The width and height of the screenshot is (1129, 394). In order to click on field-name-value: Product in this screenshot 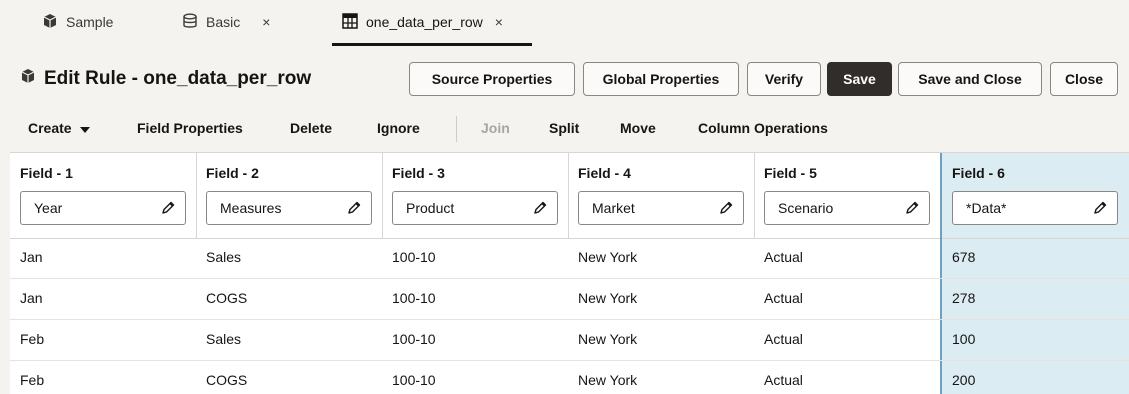, I will do `click(430, 208)`.